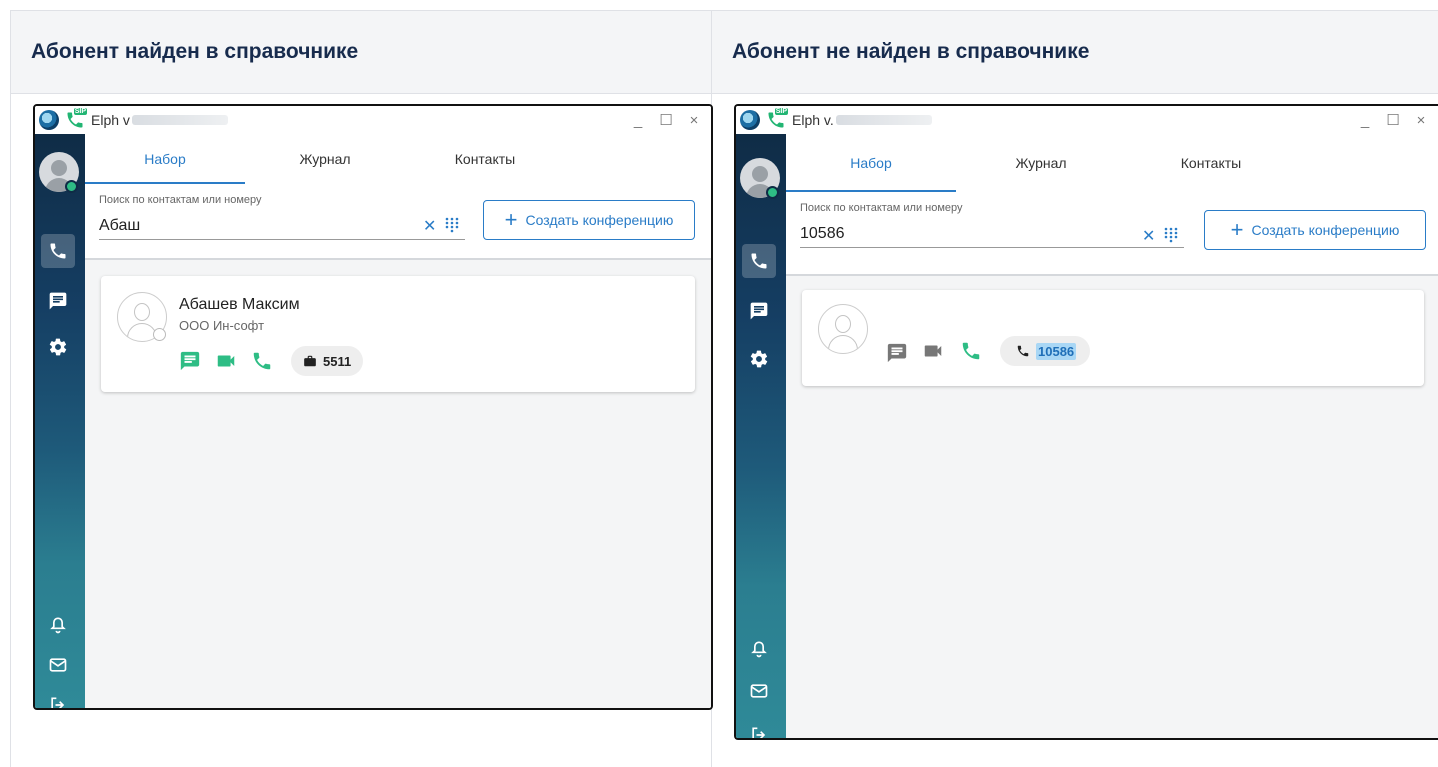 The image size is (1438, 767). What do you see at coordinates (239, 304) in the screenshot?
I see `contact-name: Абашев Максим` at bounding box center [239, 304].